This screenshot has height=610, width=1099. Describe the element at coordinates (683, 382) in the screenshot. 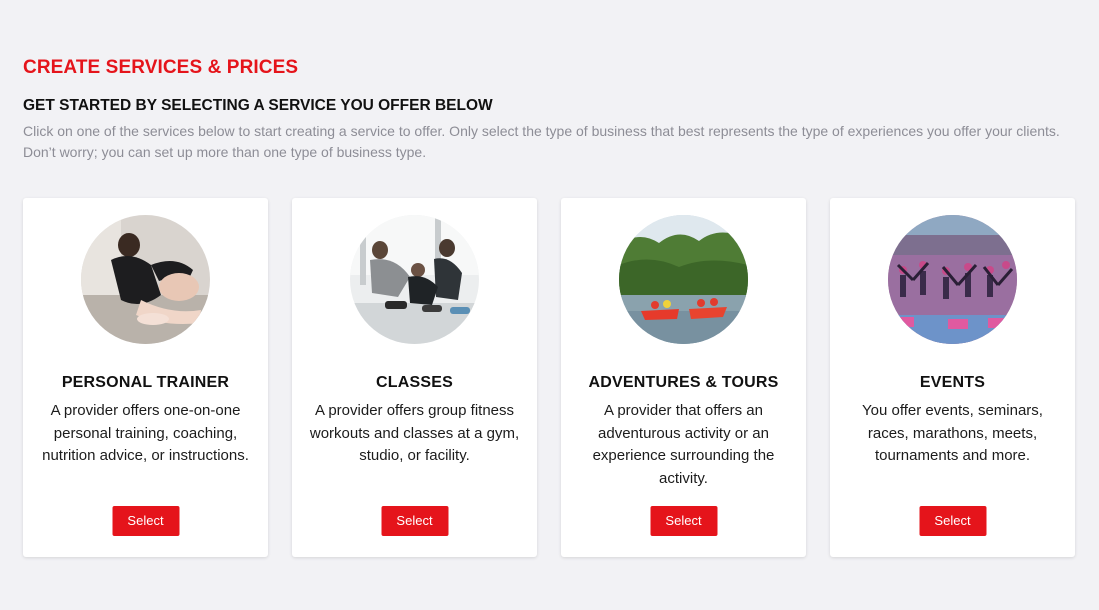

I see `card-title: ADVENTURES & TOURS` at that location.